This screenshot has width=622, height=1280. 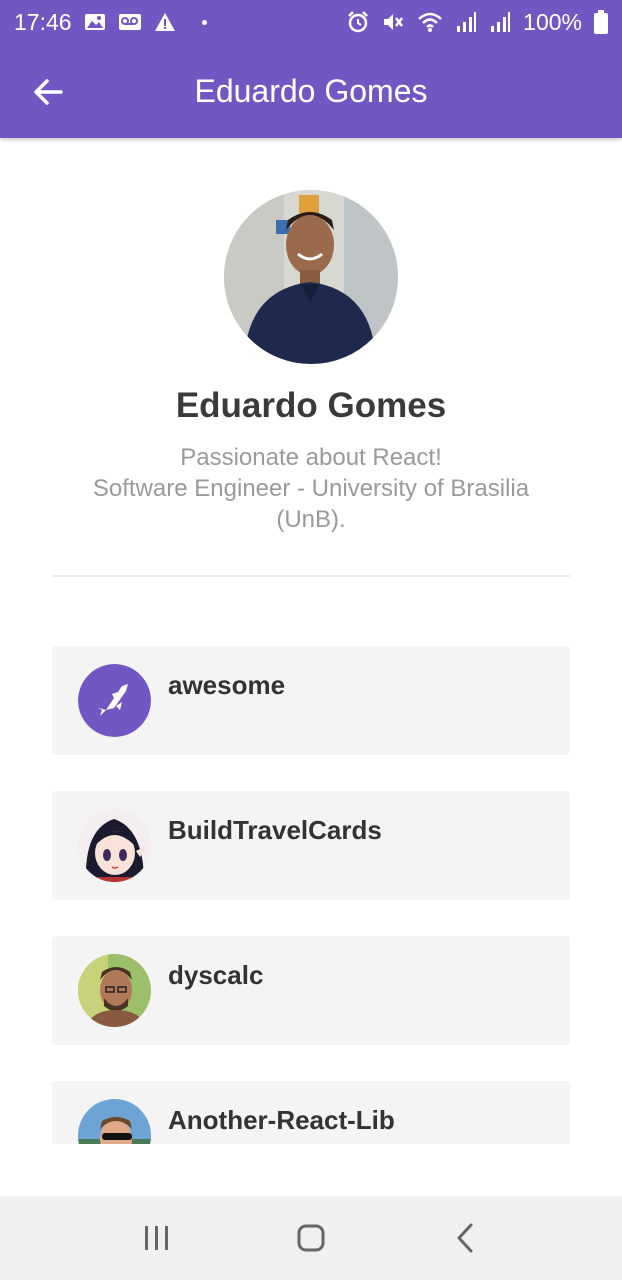 What do you see at coordinates (311, 457) in the screenshot?
I see `bio-line: Passionate about React!` at bounding box center [311, 457].